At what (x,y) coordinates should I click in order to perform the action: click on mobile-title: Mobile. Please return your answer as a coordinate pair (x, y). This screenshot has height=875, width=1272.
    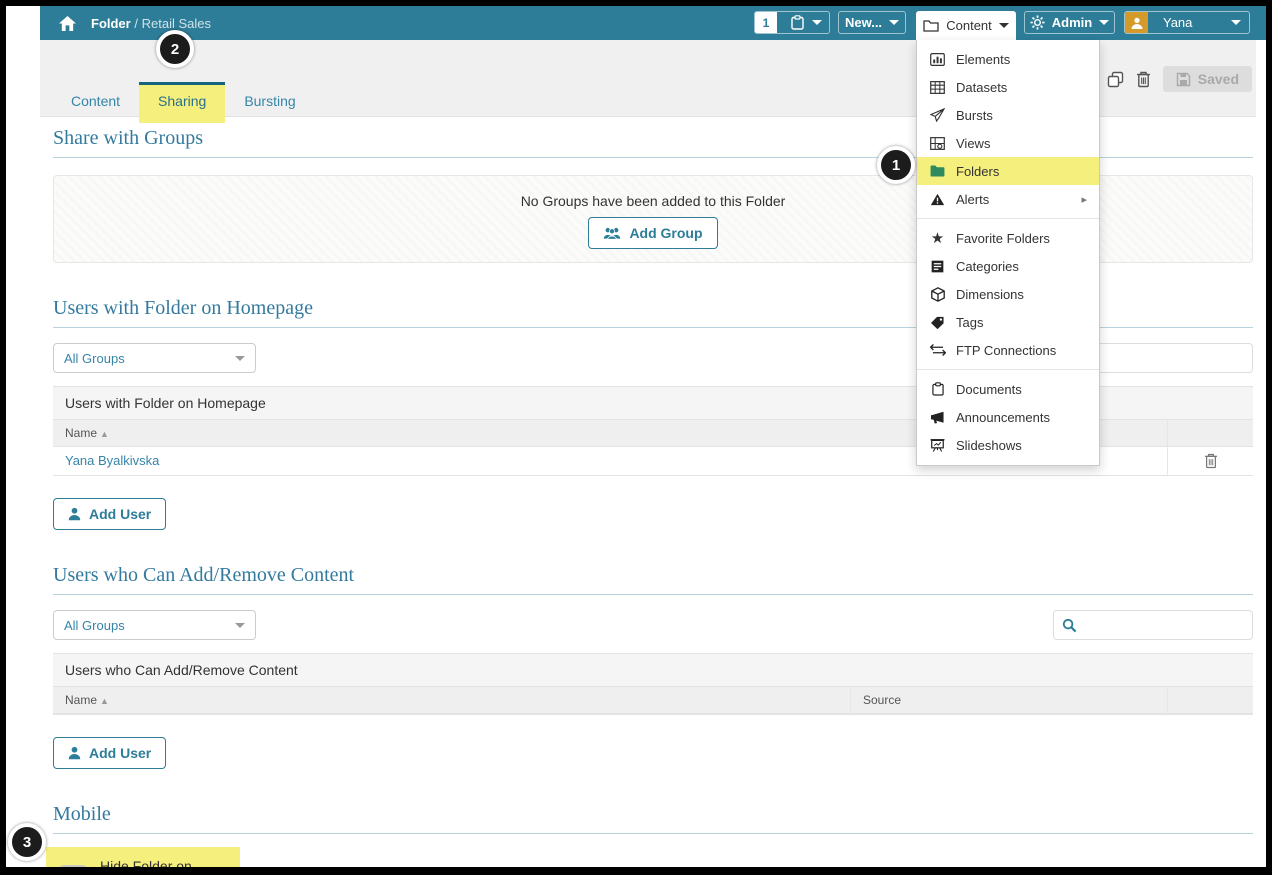
    Looking at the image, I should click on (653, 818).